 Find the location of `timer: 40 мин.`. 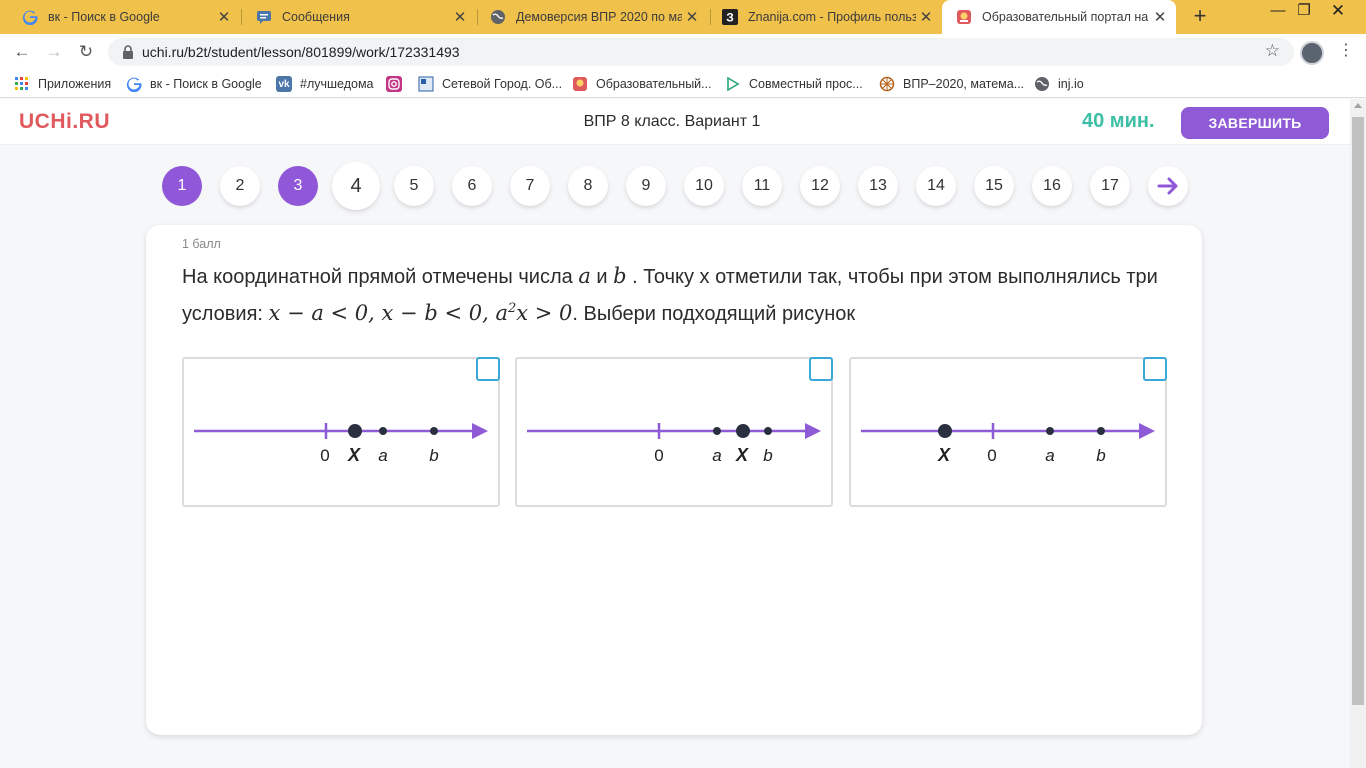

timer: 40 мин. is located at coordinates (1118, 121).